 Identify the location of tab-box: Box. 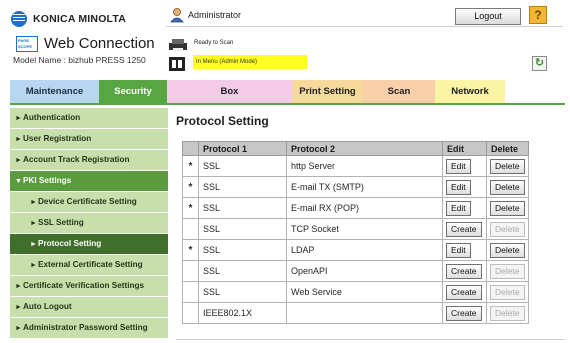
(229, 91).